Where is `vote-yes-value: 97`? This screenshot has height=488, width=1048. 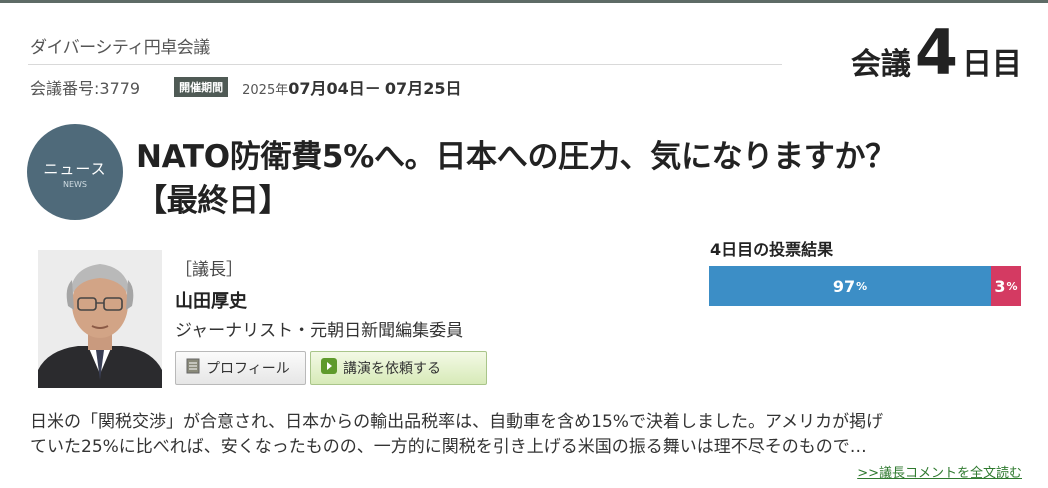 vote-yes-value: 97 is located at coordinates (844, 286).